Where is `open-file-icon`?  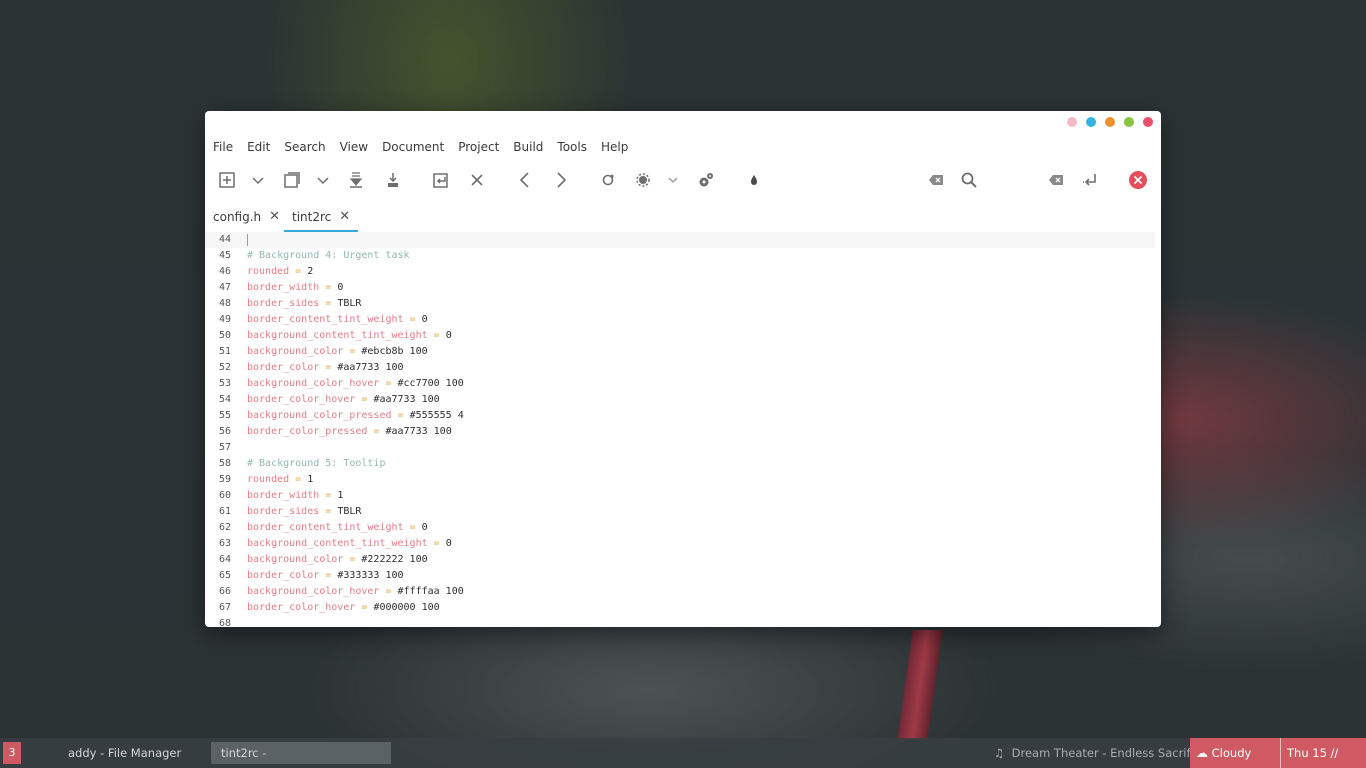
open-file-icon is located at coordinates (292, 180).